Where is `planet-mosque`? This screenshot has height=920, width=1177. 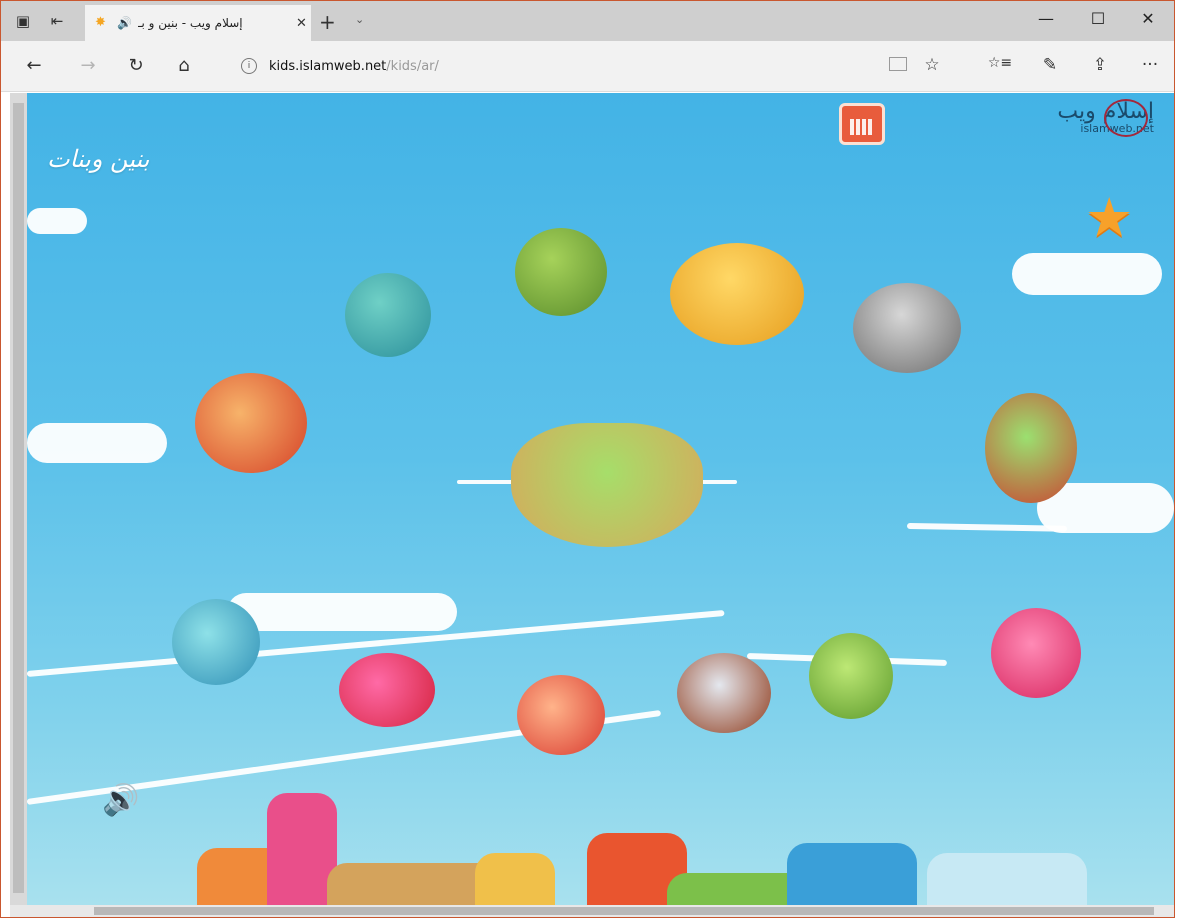 planet-mosque is located at coordinates (1031, 448).